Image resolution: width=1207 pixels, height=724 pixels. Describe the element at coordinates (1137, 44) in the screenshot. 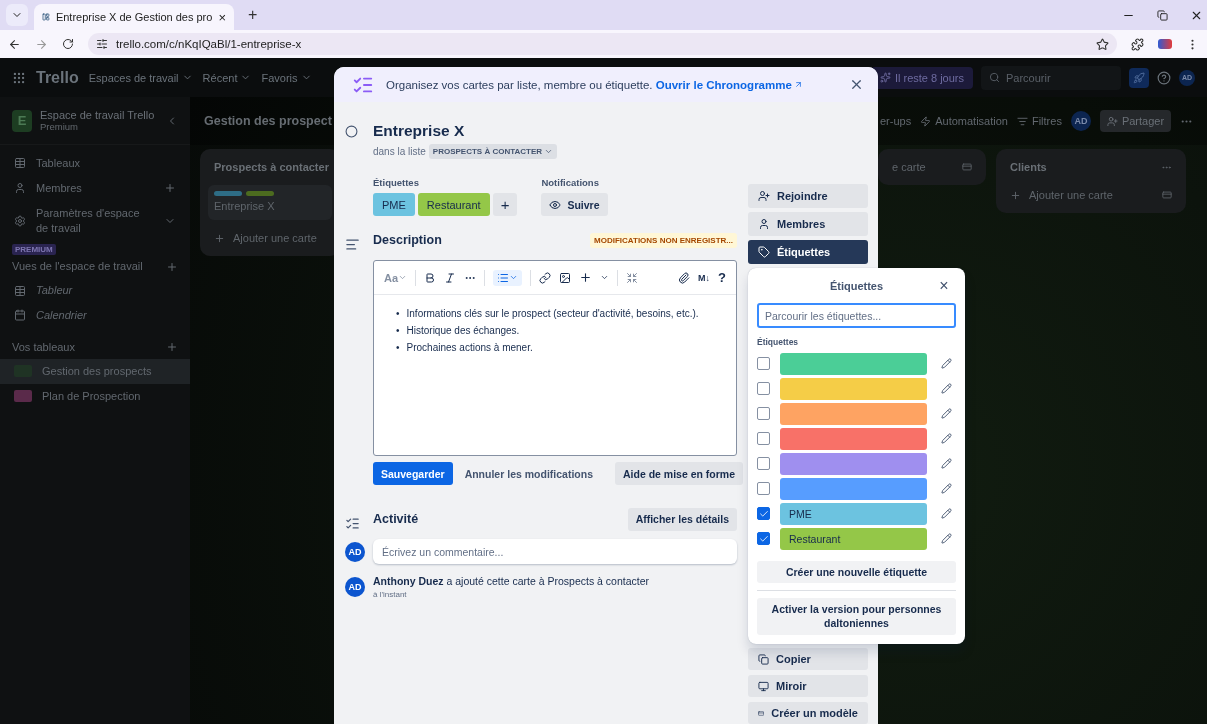

I see `extensions-icon` at that location.